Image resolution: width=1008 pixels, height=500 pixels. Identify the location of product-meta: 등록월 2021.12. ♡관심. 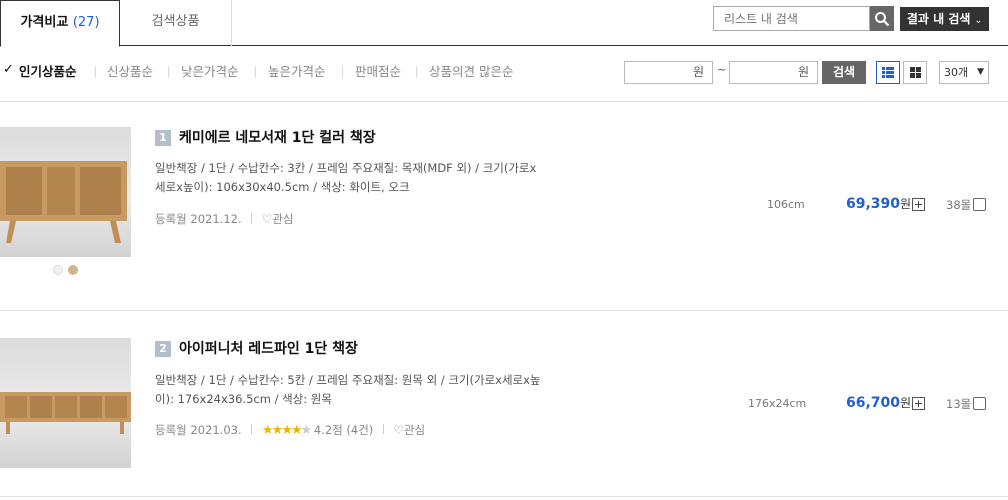
(224, 219).